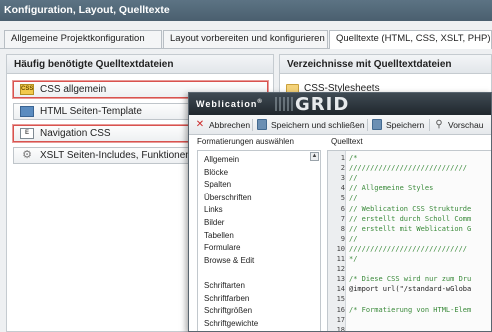 This screenshot has height=332, width=492. I want to click on line-number: 9, so click(342, 238).